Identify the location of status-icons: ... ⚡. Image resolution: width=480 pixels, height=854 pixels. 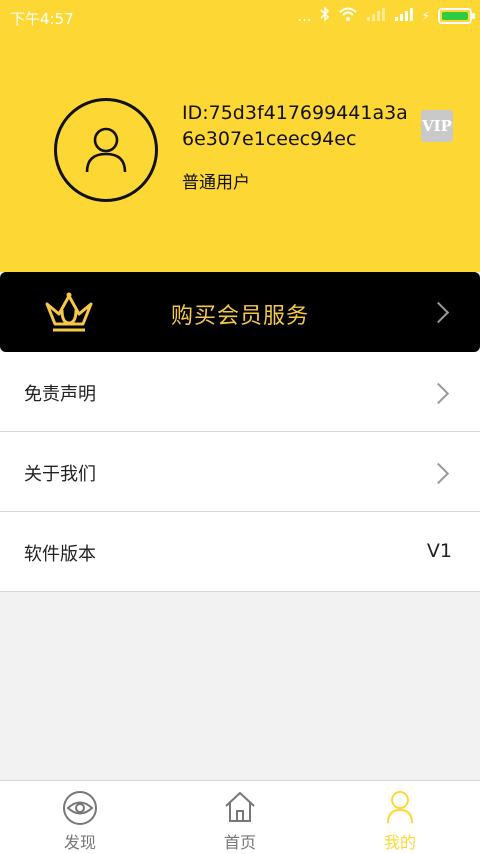
(386, 16).